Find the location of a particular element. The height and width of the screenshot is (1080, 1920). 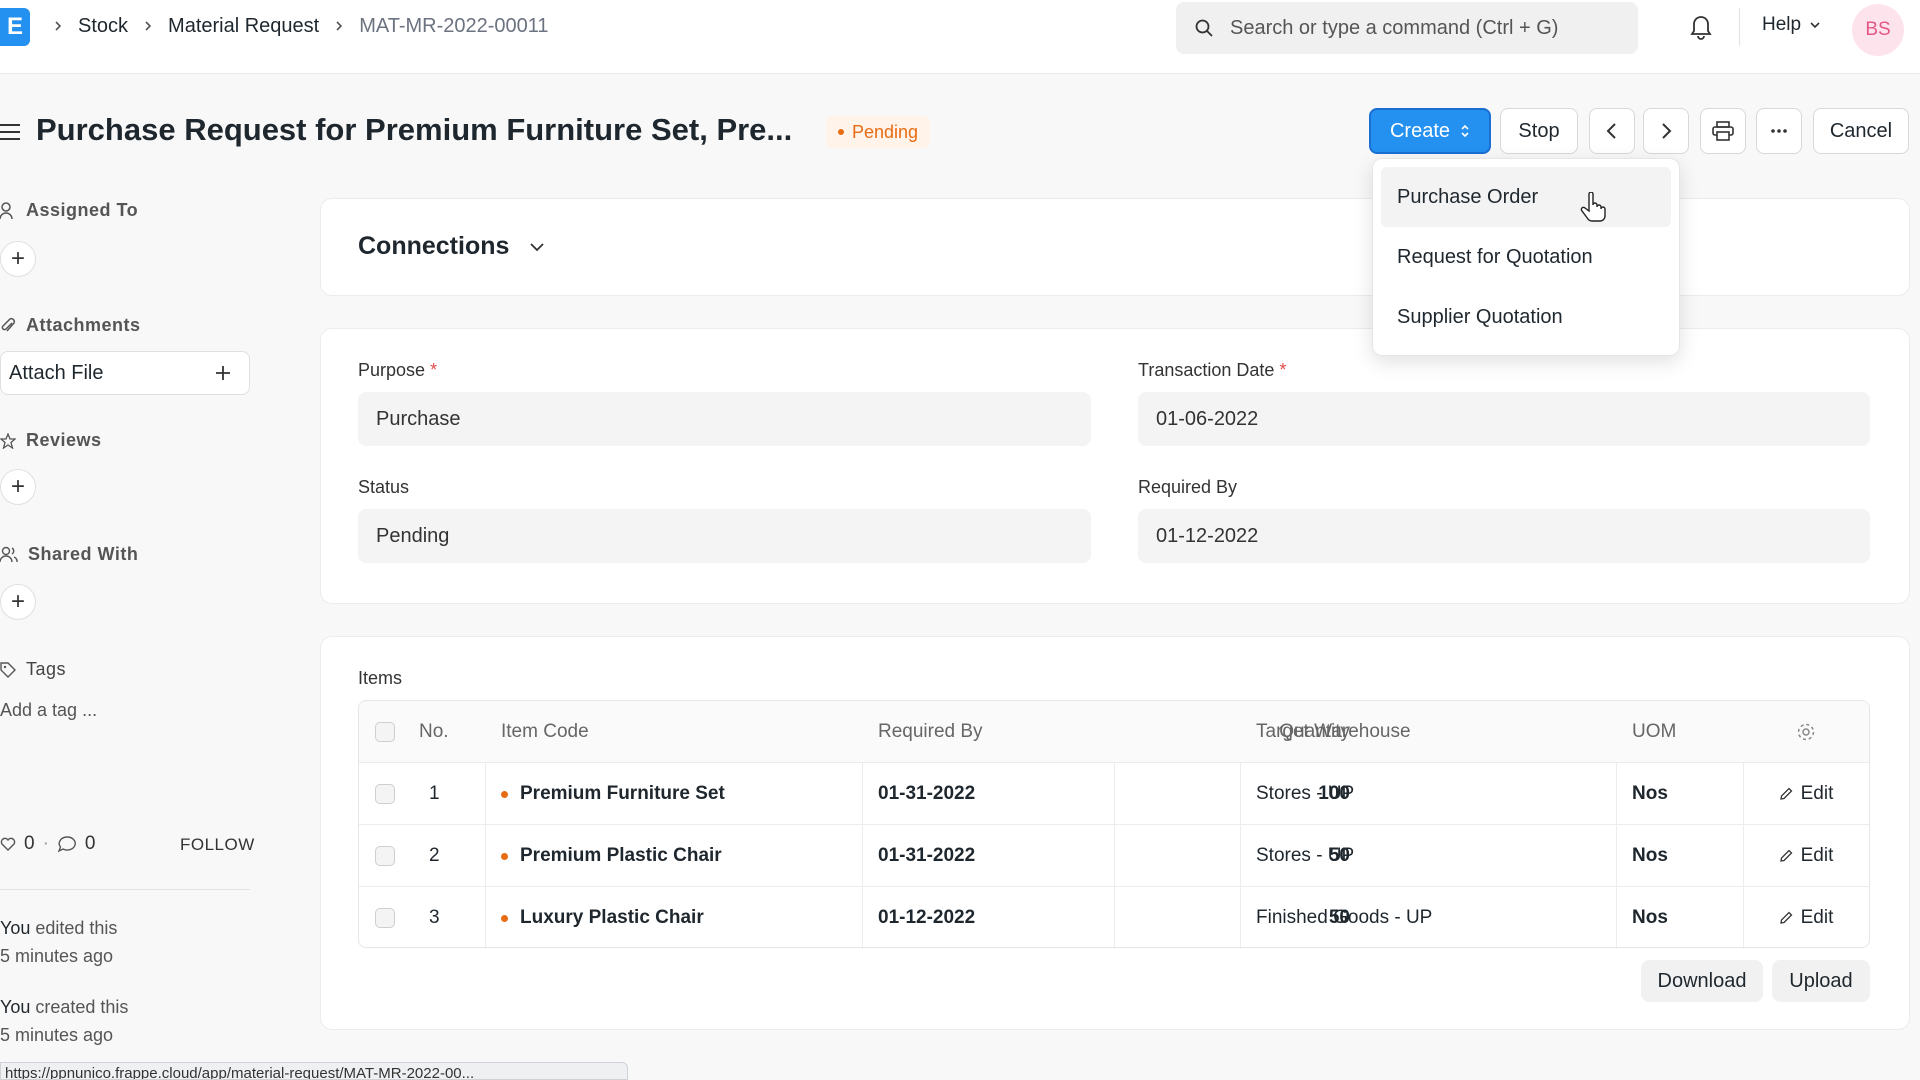

status-badge: Pending is located at coordinates (878, 132).